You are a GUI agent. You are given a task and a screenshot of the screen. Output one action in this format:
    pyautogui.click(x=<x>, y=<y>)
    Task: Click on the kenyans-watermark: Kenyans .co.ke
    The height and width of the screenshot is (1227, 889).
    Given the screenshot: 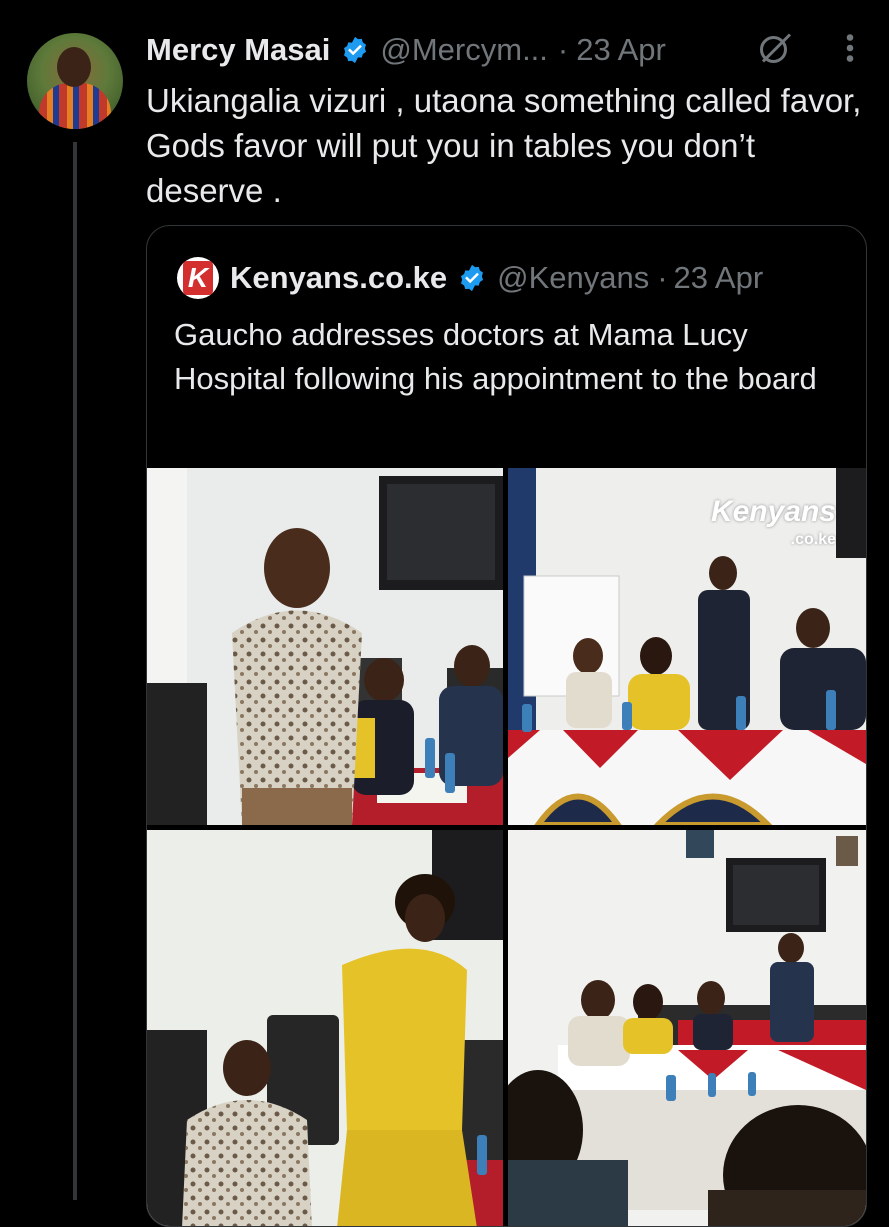 What is the action you would take?
    pyautogui.click(x=773, y=524)
    